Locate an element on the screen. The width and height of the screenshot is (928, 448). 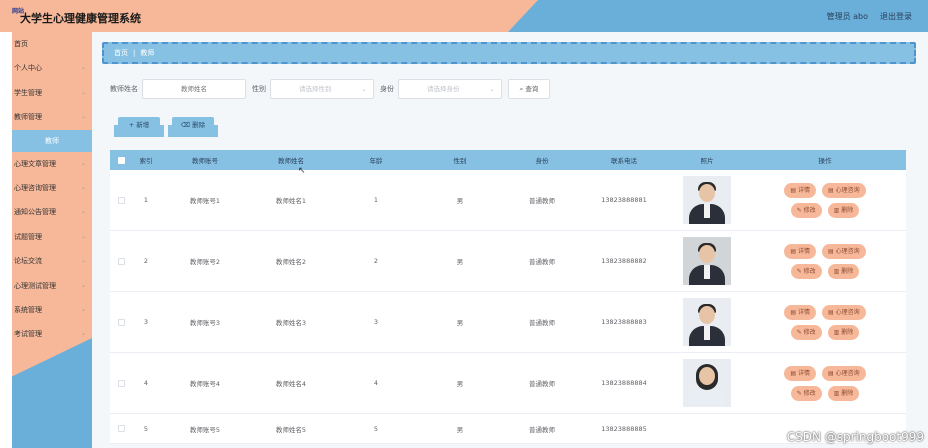
role-select: 请选择身份 ⌄ is located at coordinates (450, 89).